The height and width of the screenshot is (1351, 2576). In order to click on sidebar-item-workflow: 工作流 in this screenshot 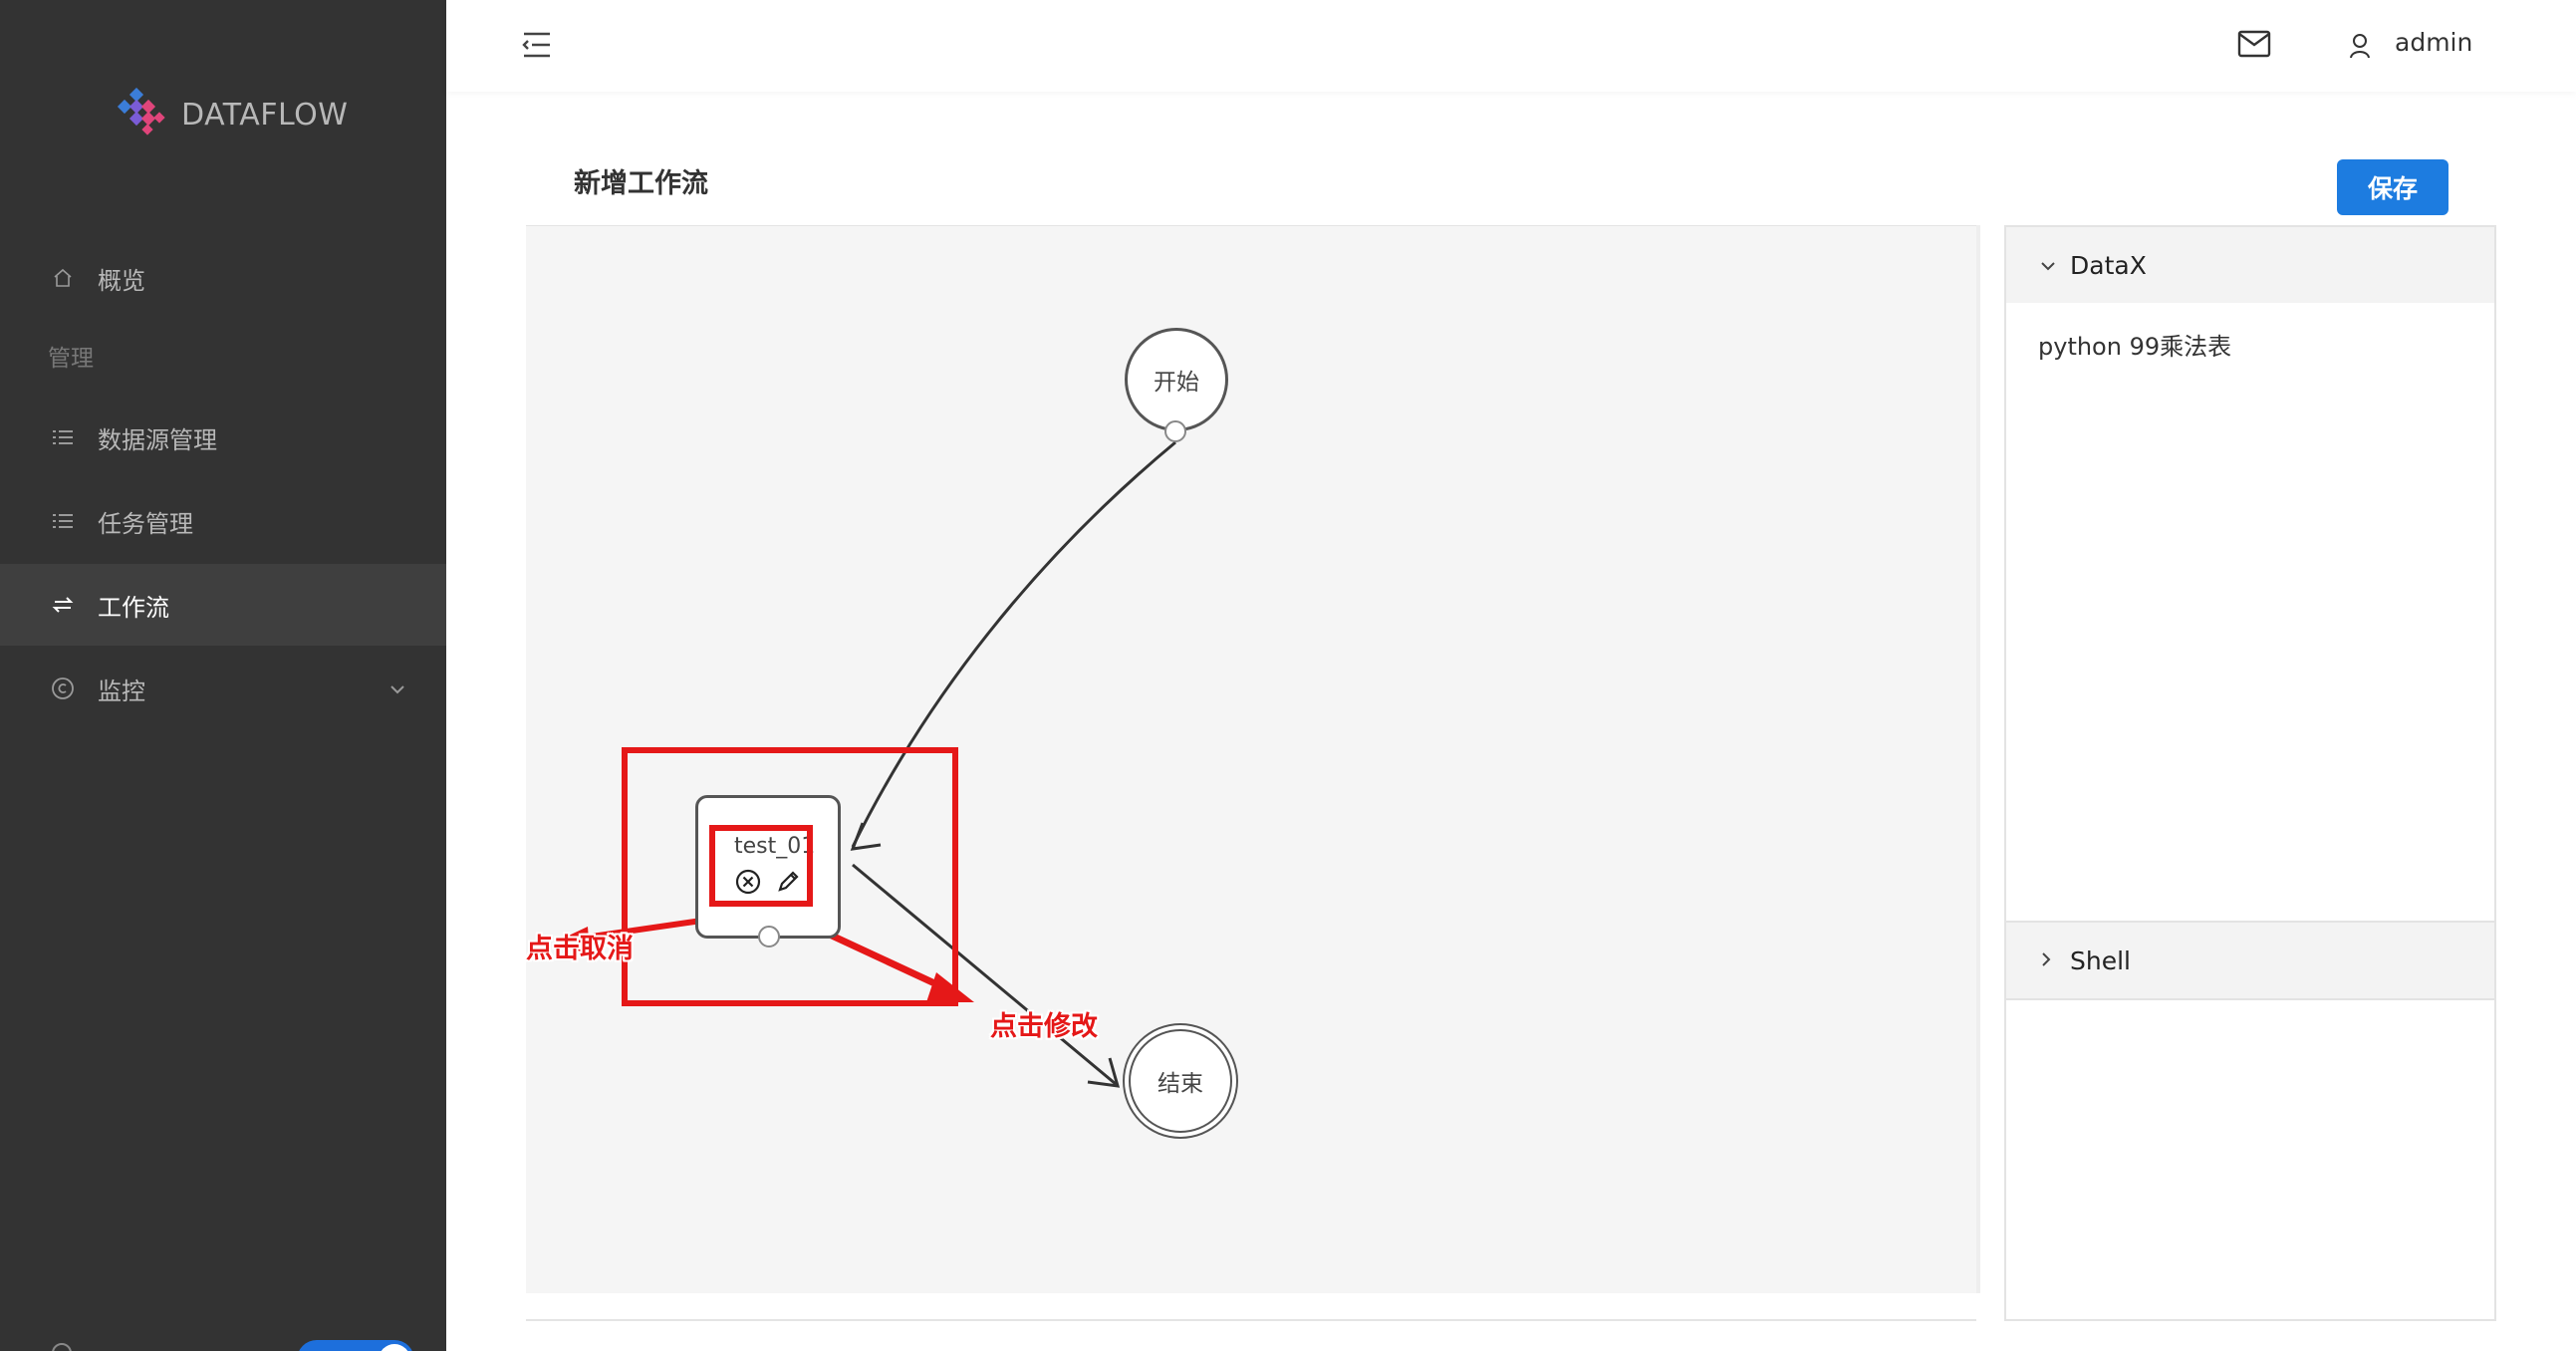, I will do `click(223, 605)`.